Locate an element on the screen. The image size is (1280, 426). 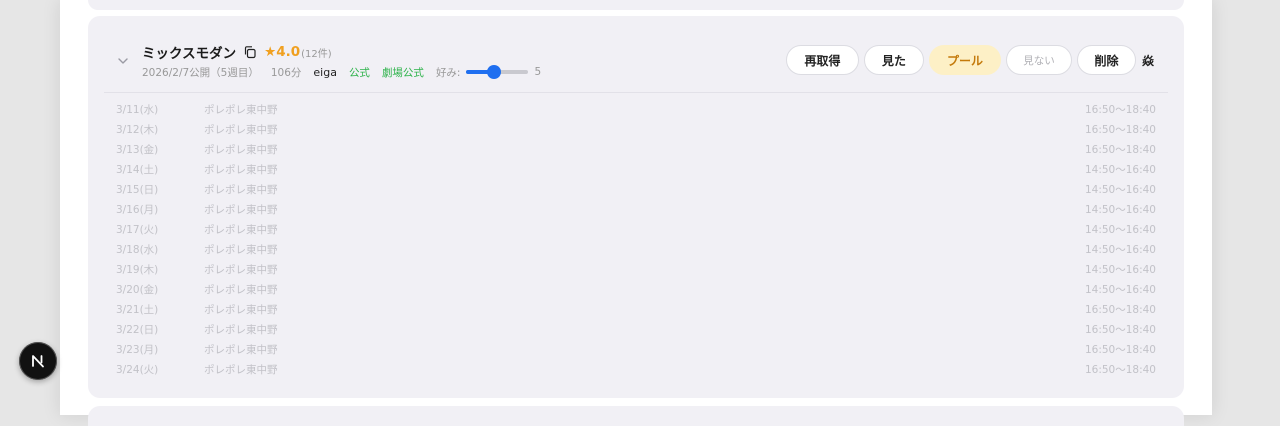
showtime-date: 3/17(火) is located at coordinates (137, 230).